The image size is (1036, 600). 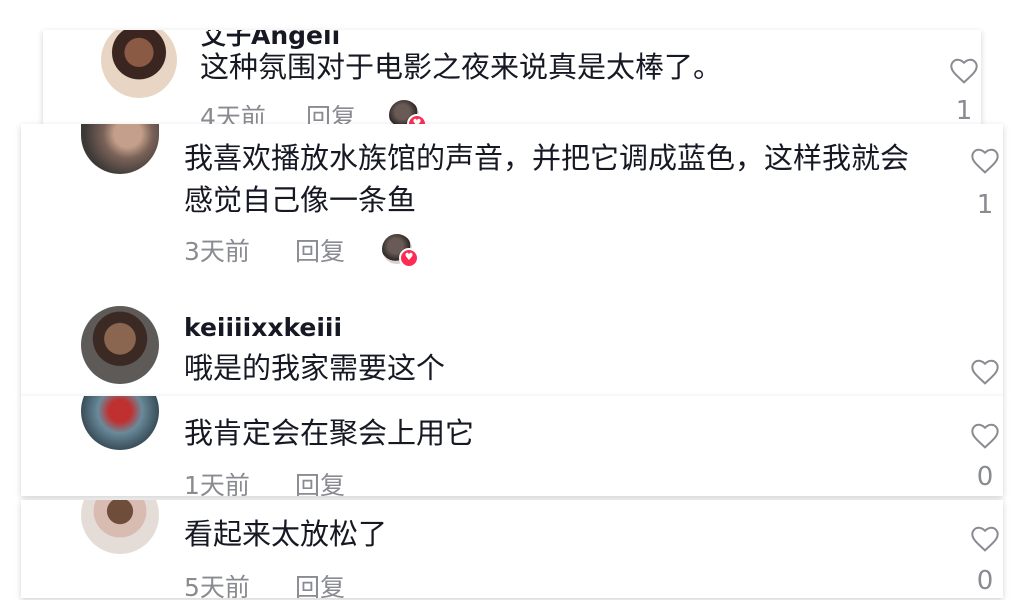 I want to click on creator-liked-badge-icon: ♥, so click(x=409, y=258).